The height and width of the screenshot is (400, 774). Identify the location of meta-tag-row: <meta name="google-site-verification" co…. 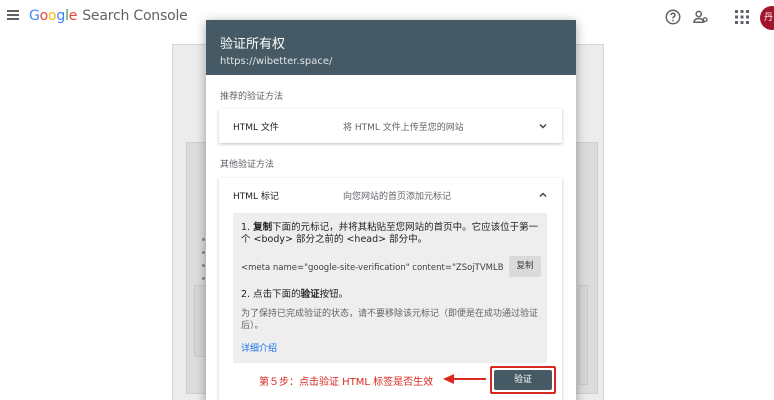
(391, 267).